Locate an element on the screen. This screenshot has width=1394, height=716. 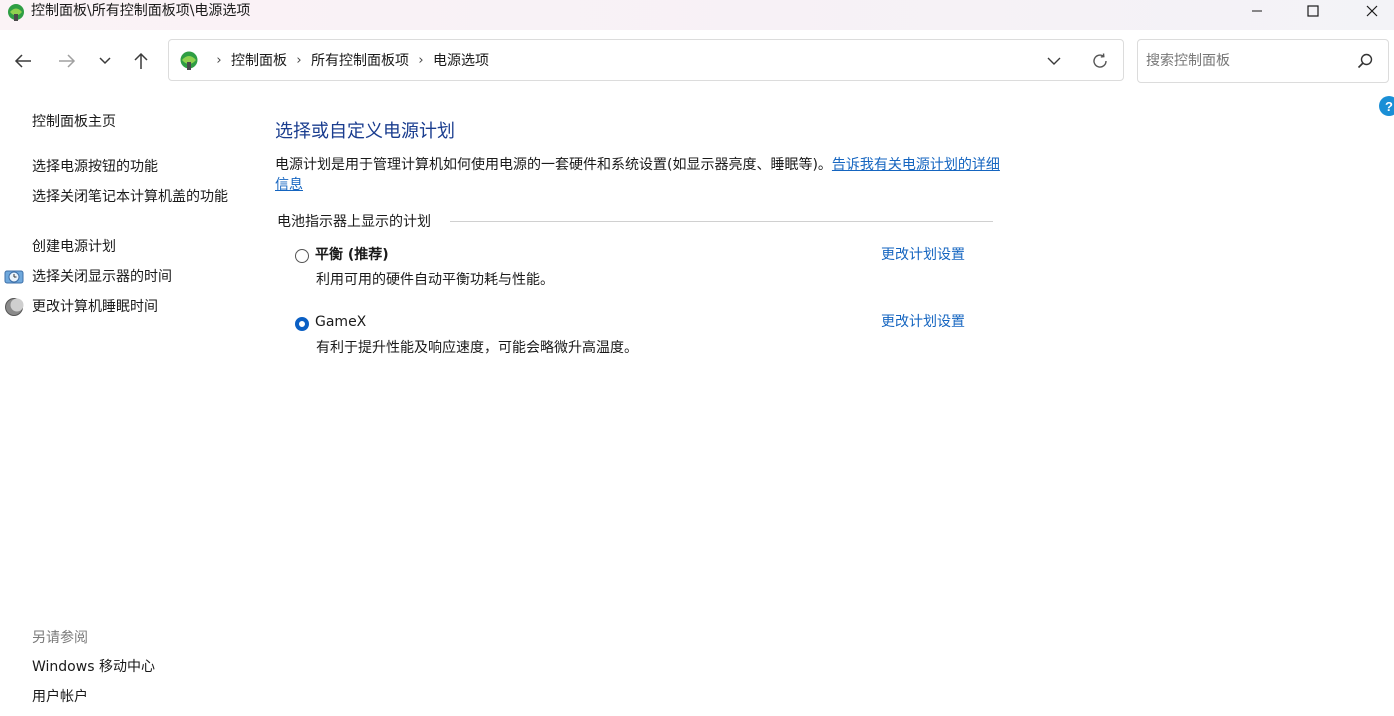
minimize-button is located at coordinates (1257, 11).